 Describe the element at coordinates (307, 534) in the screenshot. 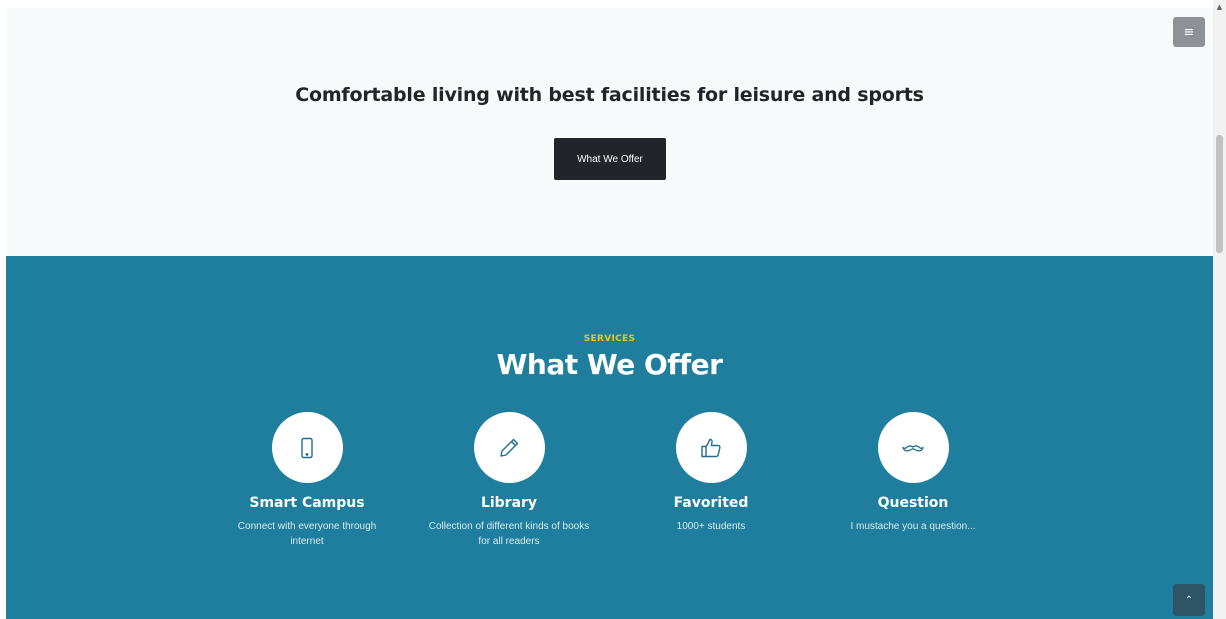

I see `service-desc: Connect with everyone through internet` at that location.